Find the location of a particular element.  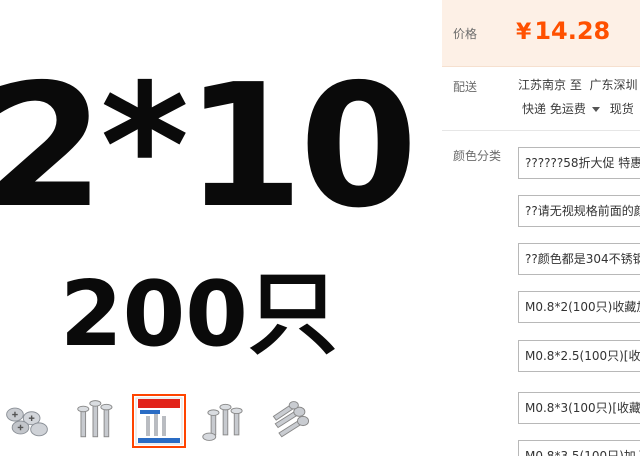

shipping-to-word: 至 is located at coordinates (575, 85).